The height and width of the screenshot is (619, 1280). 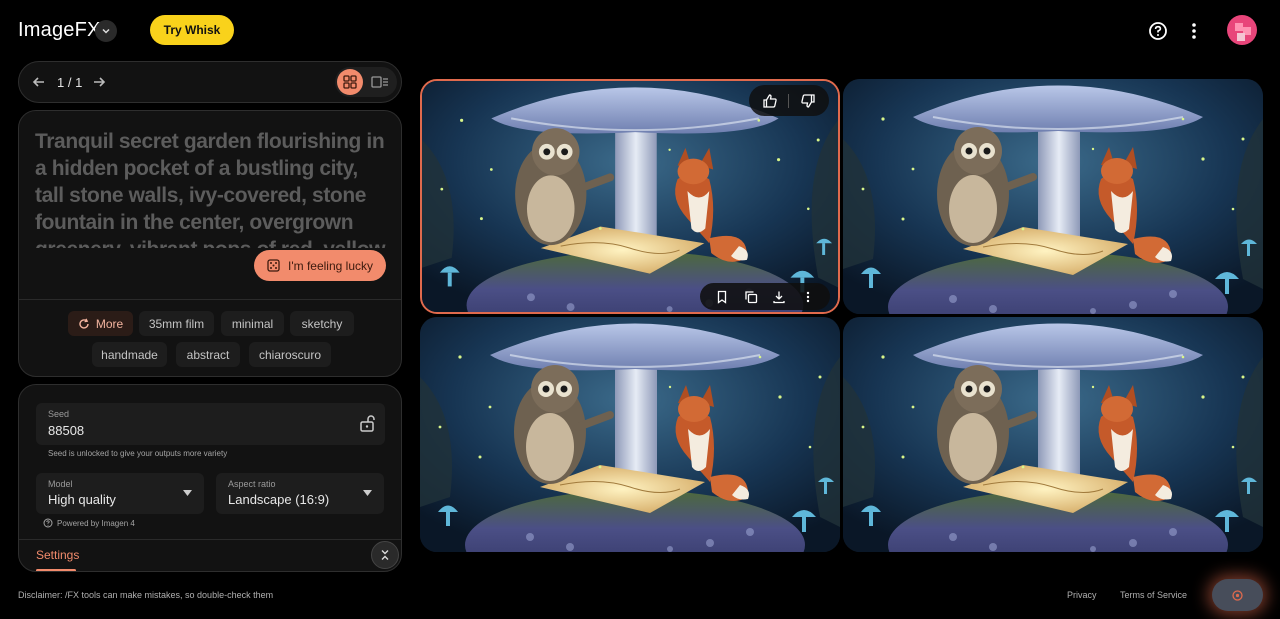 What do you see at coordinates (330, 265) in the screenshot?
I see `feeling-lucky-label: I'm feeling lucky` at bounding box center [330, 265].